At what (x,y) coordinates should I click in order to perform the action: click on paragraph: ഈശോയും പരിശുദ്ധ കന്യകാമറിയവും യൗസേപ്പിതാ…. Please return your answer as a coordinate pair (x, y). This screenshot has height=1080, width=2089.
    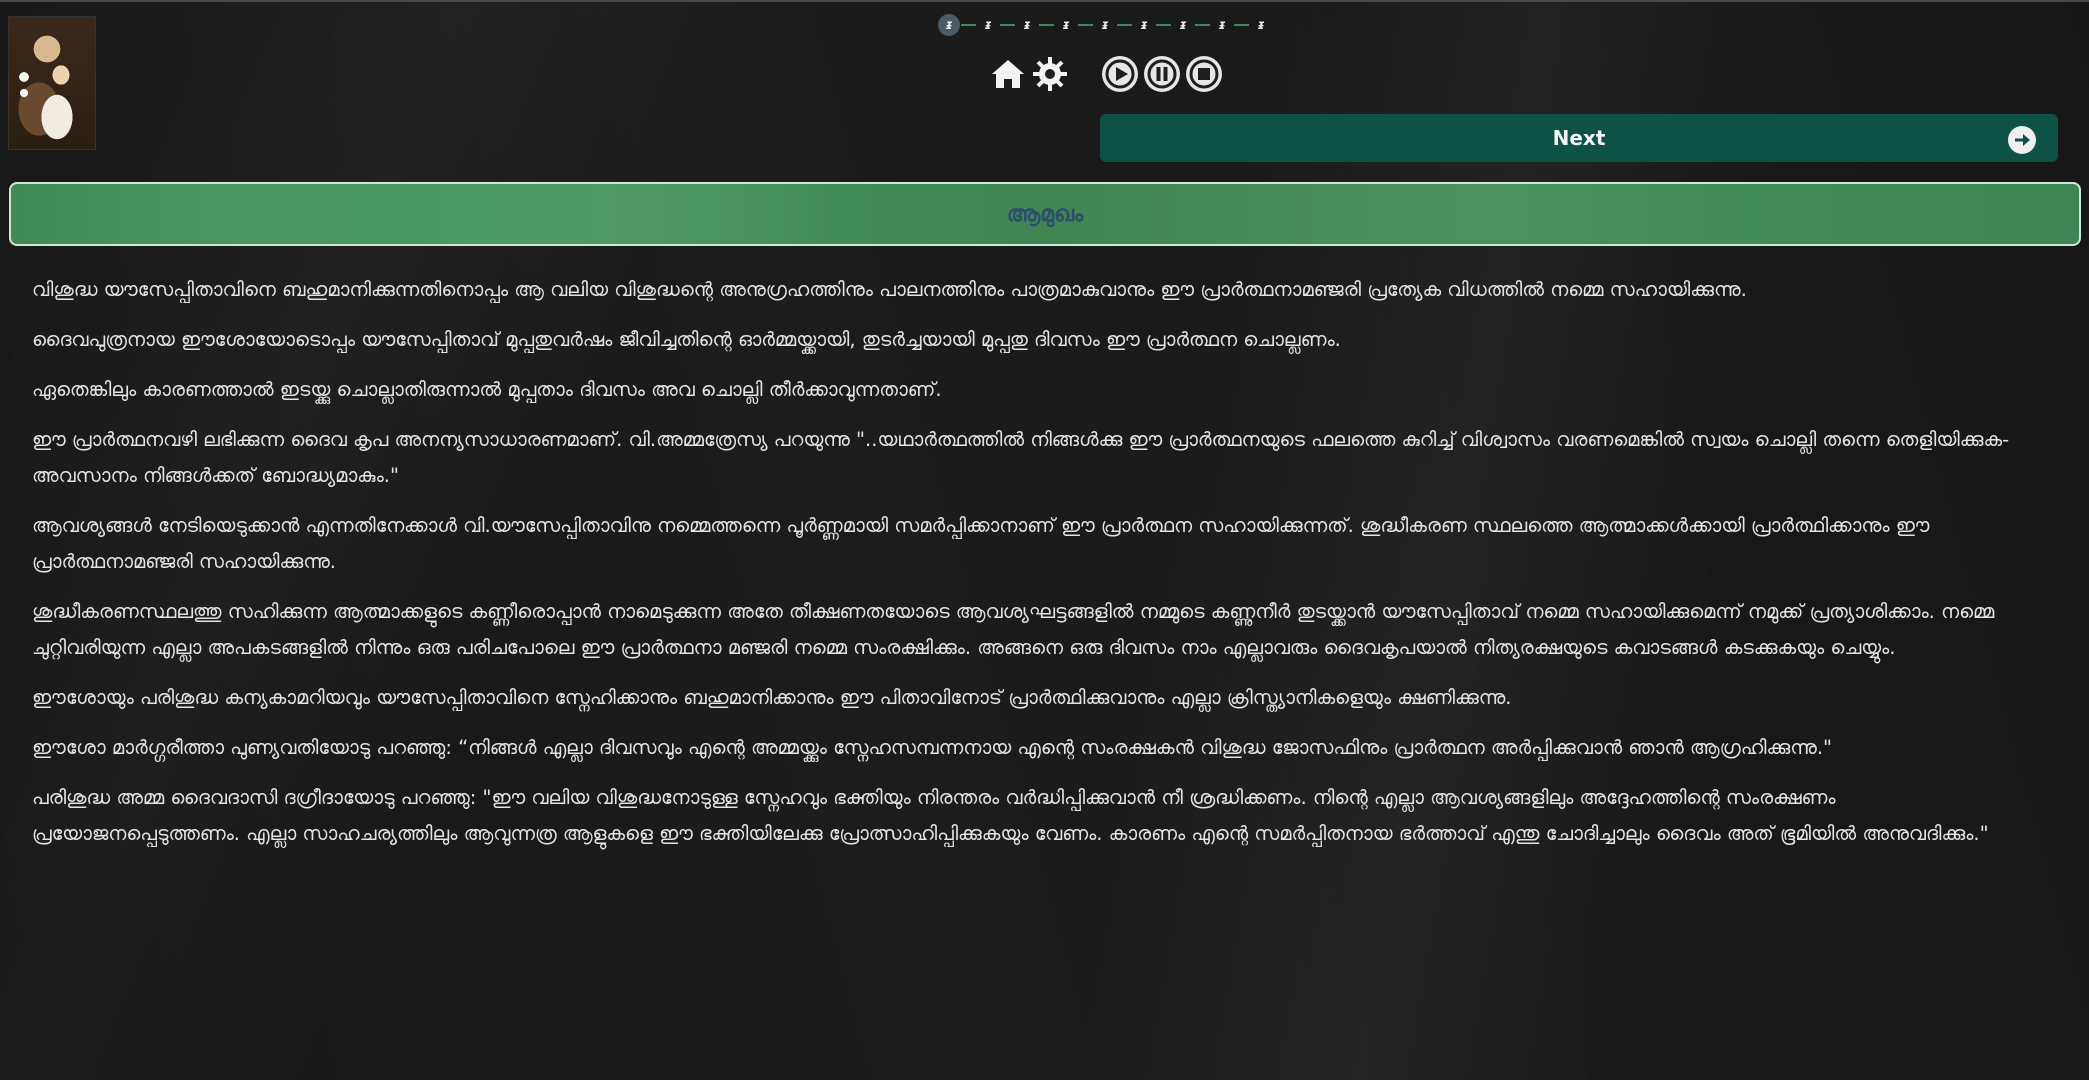
    Looking at the image, I should click on (772, 697).